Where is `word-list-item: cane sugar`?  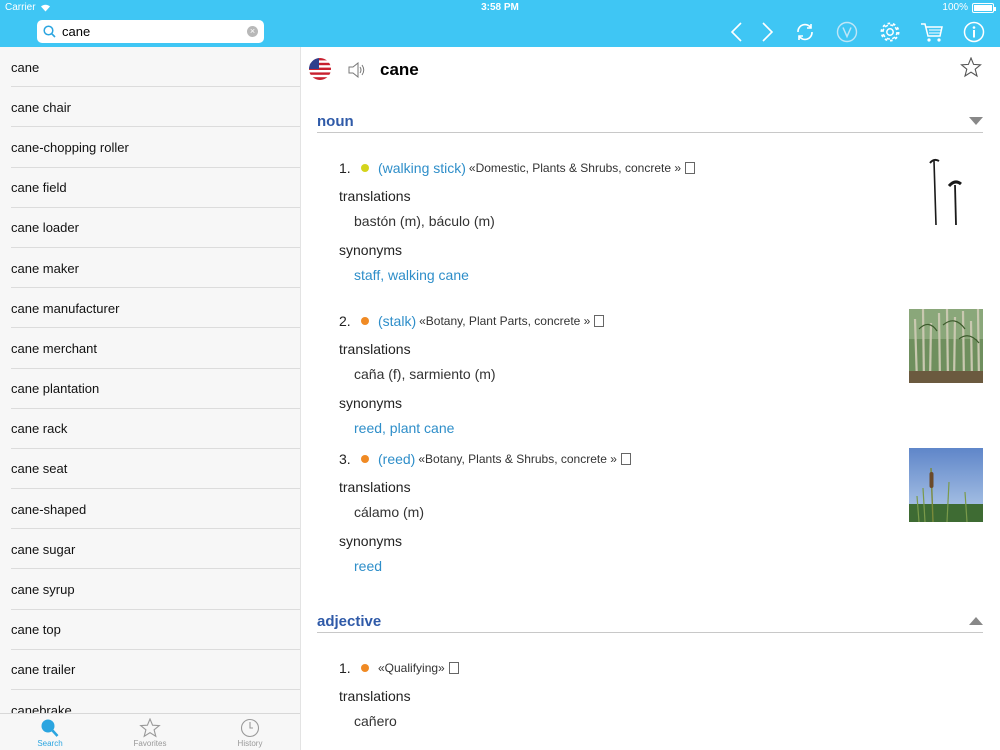
word-list-item: cane sugar is located at coordinates (150, 549).